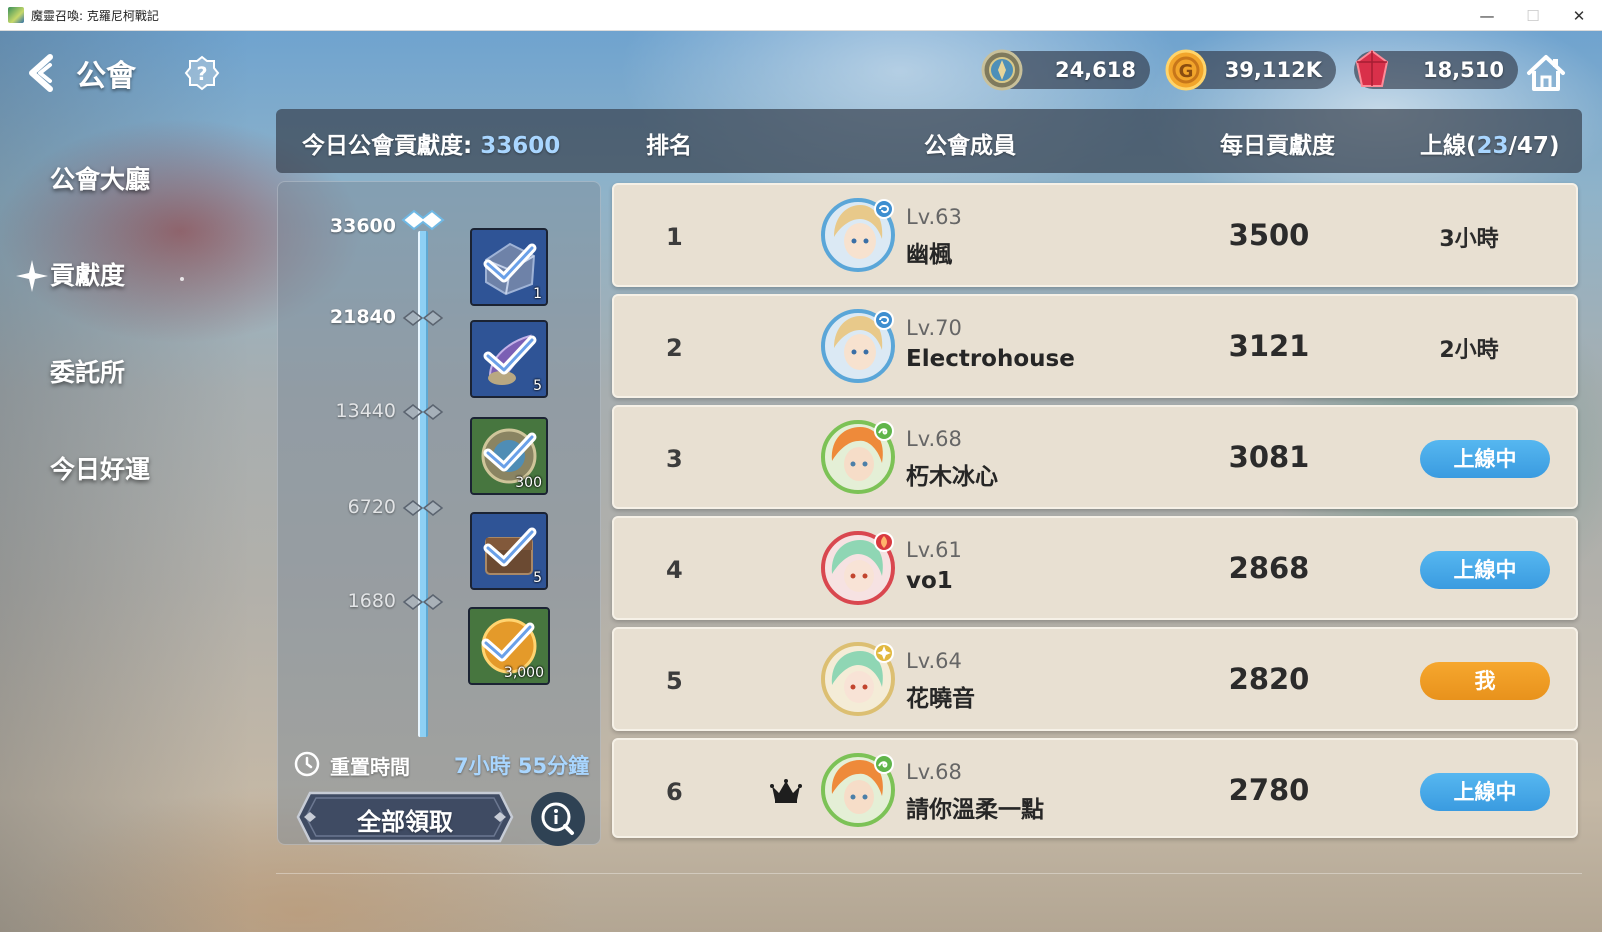  Describe the element at coordinates (674, 681) in the screenshot. I see `member-rank: 5` at that location.